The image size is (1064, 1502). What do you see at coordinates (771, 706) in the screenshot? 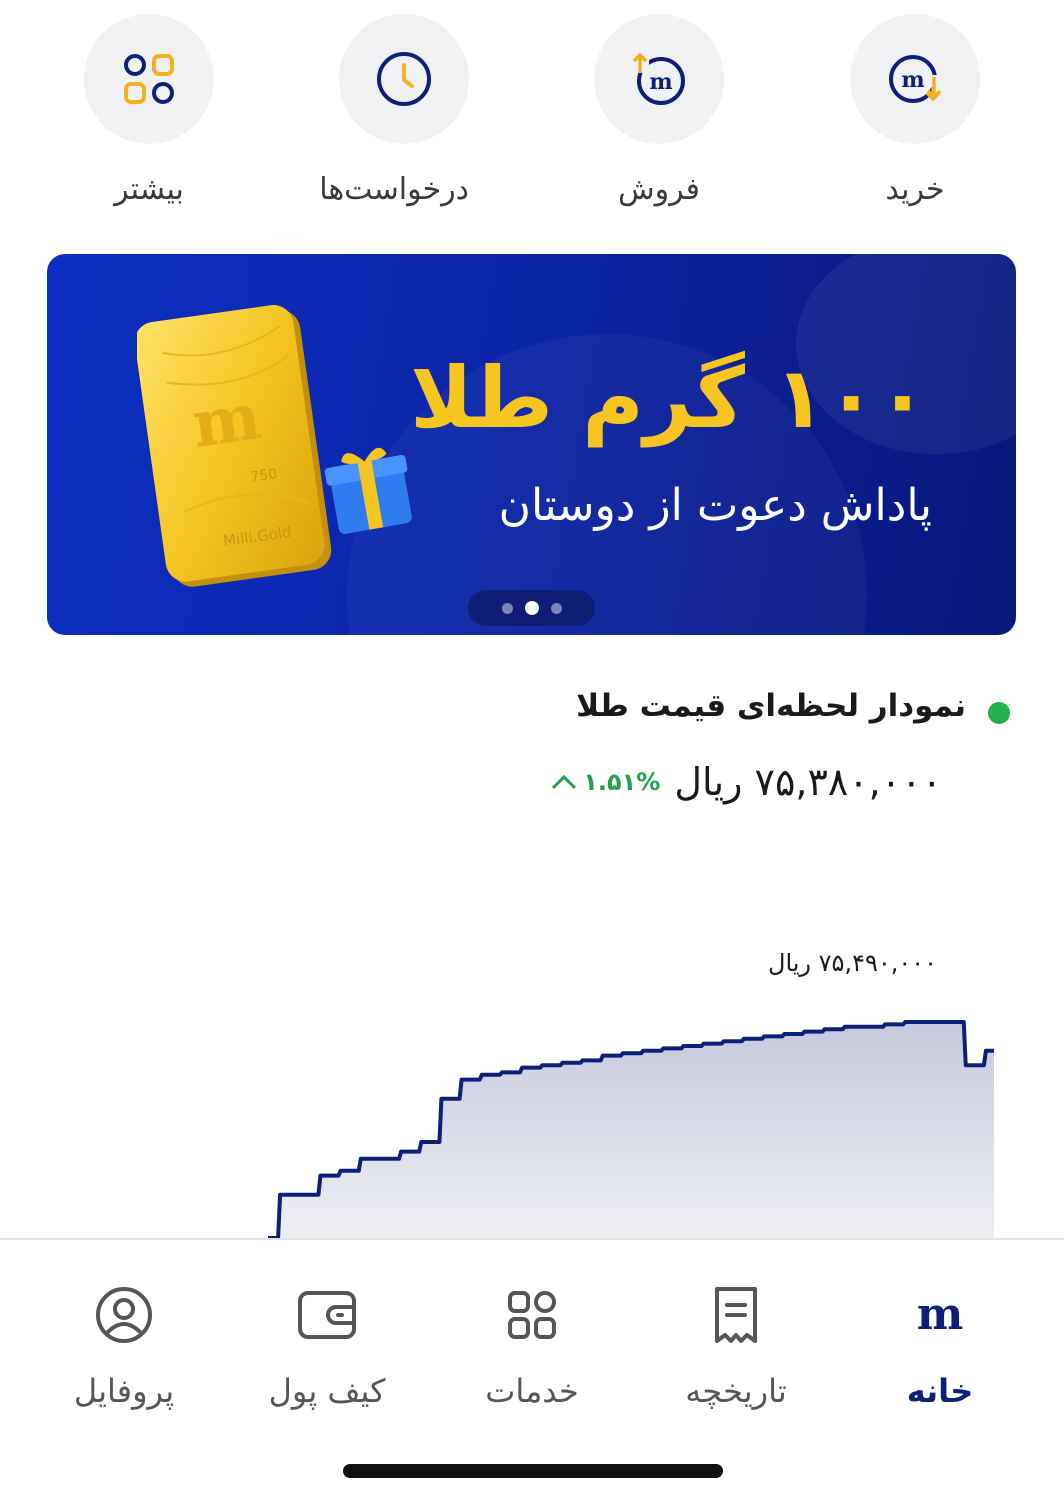
I see `chart-title: نمودار لحظه‌ای قیمت طلا` at bounding box center [771, 706].